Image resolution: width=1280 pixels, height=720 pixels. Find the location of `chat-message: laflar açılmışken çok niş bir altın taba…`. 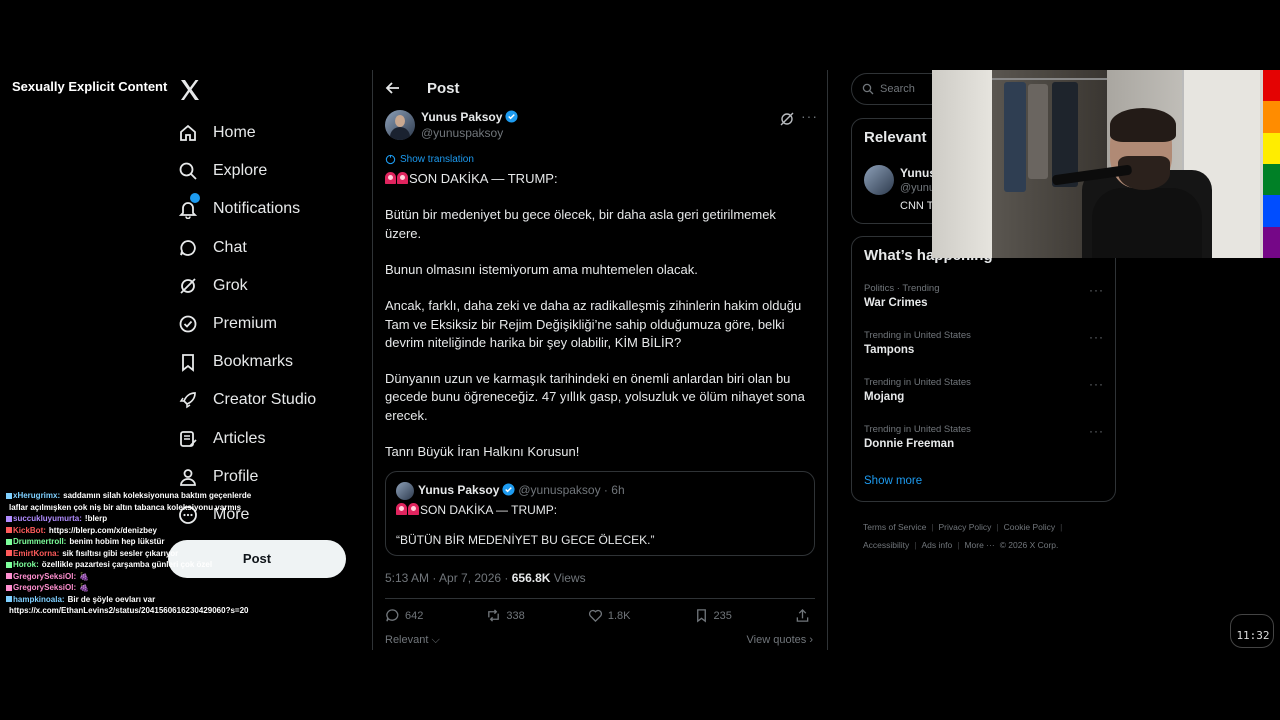

chat-message: laflar açılmışken çok niş bir altın taba… is located at coordinates (136, 508).